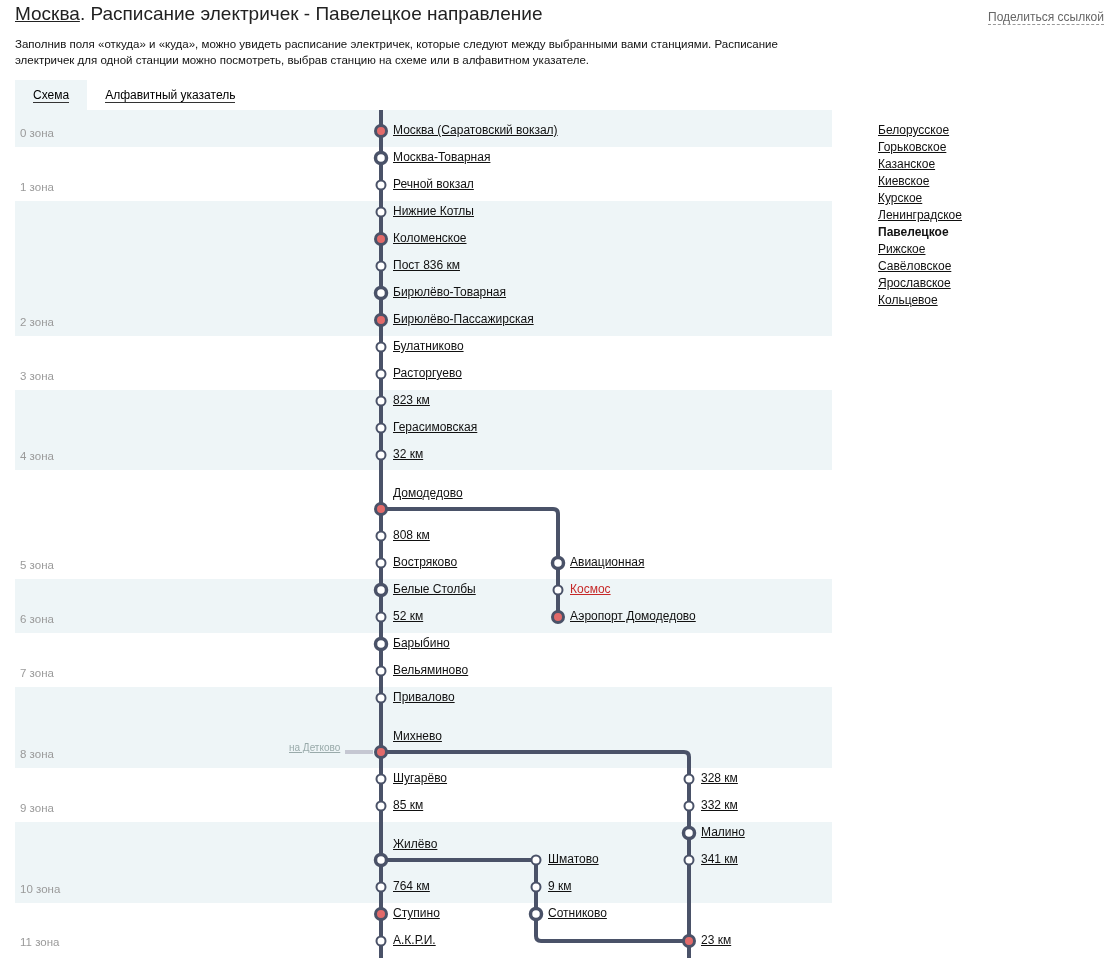  I want to click on zone-label: 10 зона, so click(40, 889).